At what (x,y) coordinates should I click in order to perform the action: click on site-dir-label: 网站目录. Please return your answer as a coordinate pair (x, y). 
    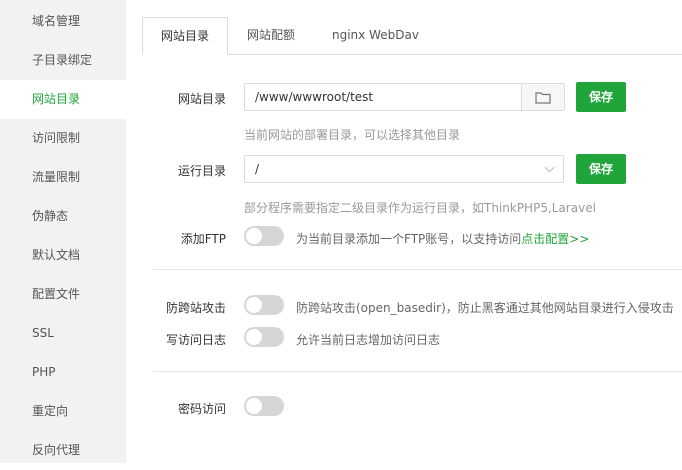
    Looking at the image, I should click on (201, 99).